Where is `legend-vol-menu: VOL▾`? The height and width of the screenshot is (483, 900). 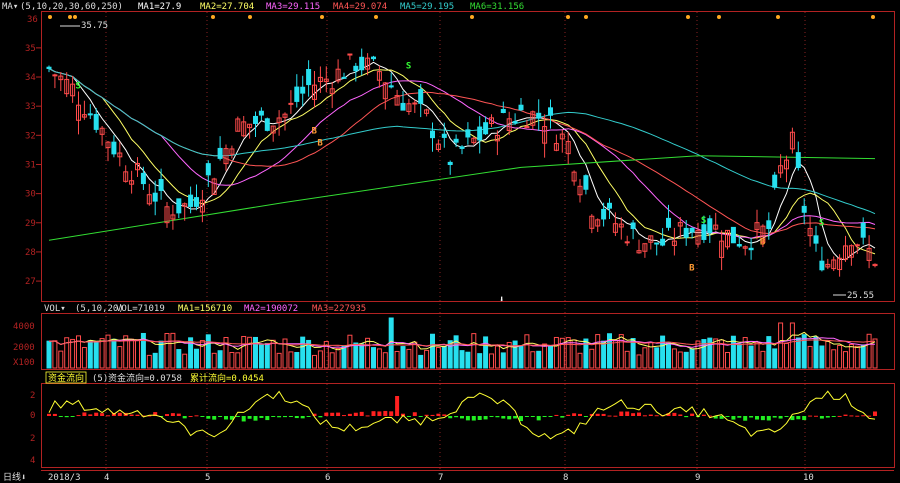
legend-vol-menu: VOL▾ is located at coordinates (55, 309).